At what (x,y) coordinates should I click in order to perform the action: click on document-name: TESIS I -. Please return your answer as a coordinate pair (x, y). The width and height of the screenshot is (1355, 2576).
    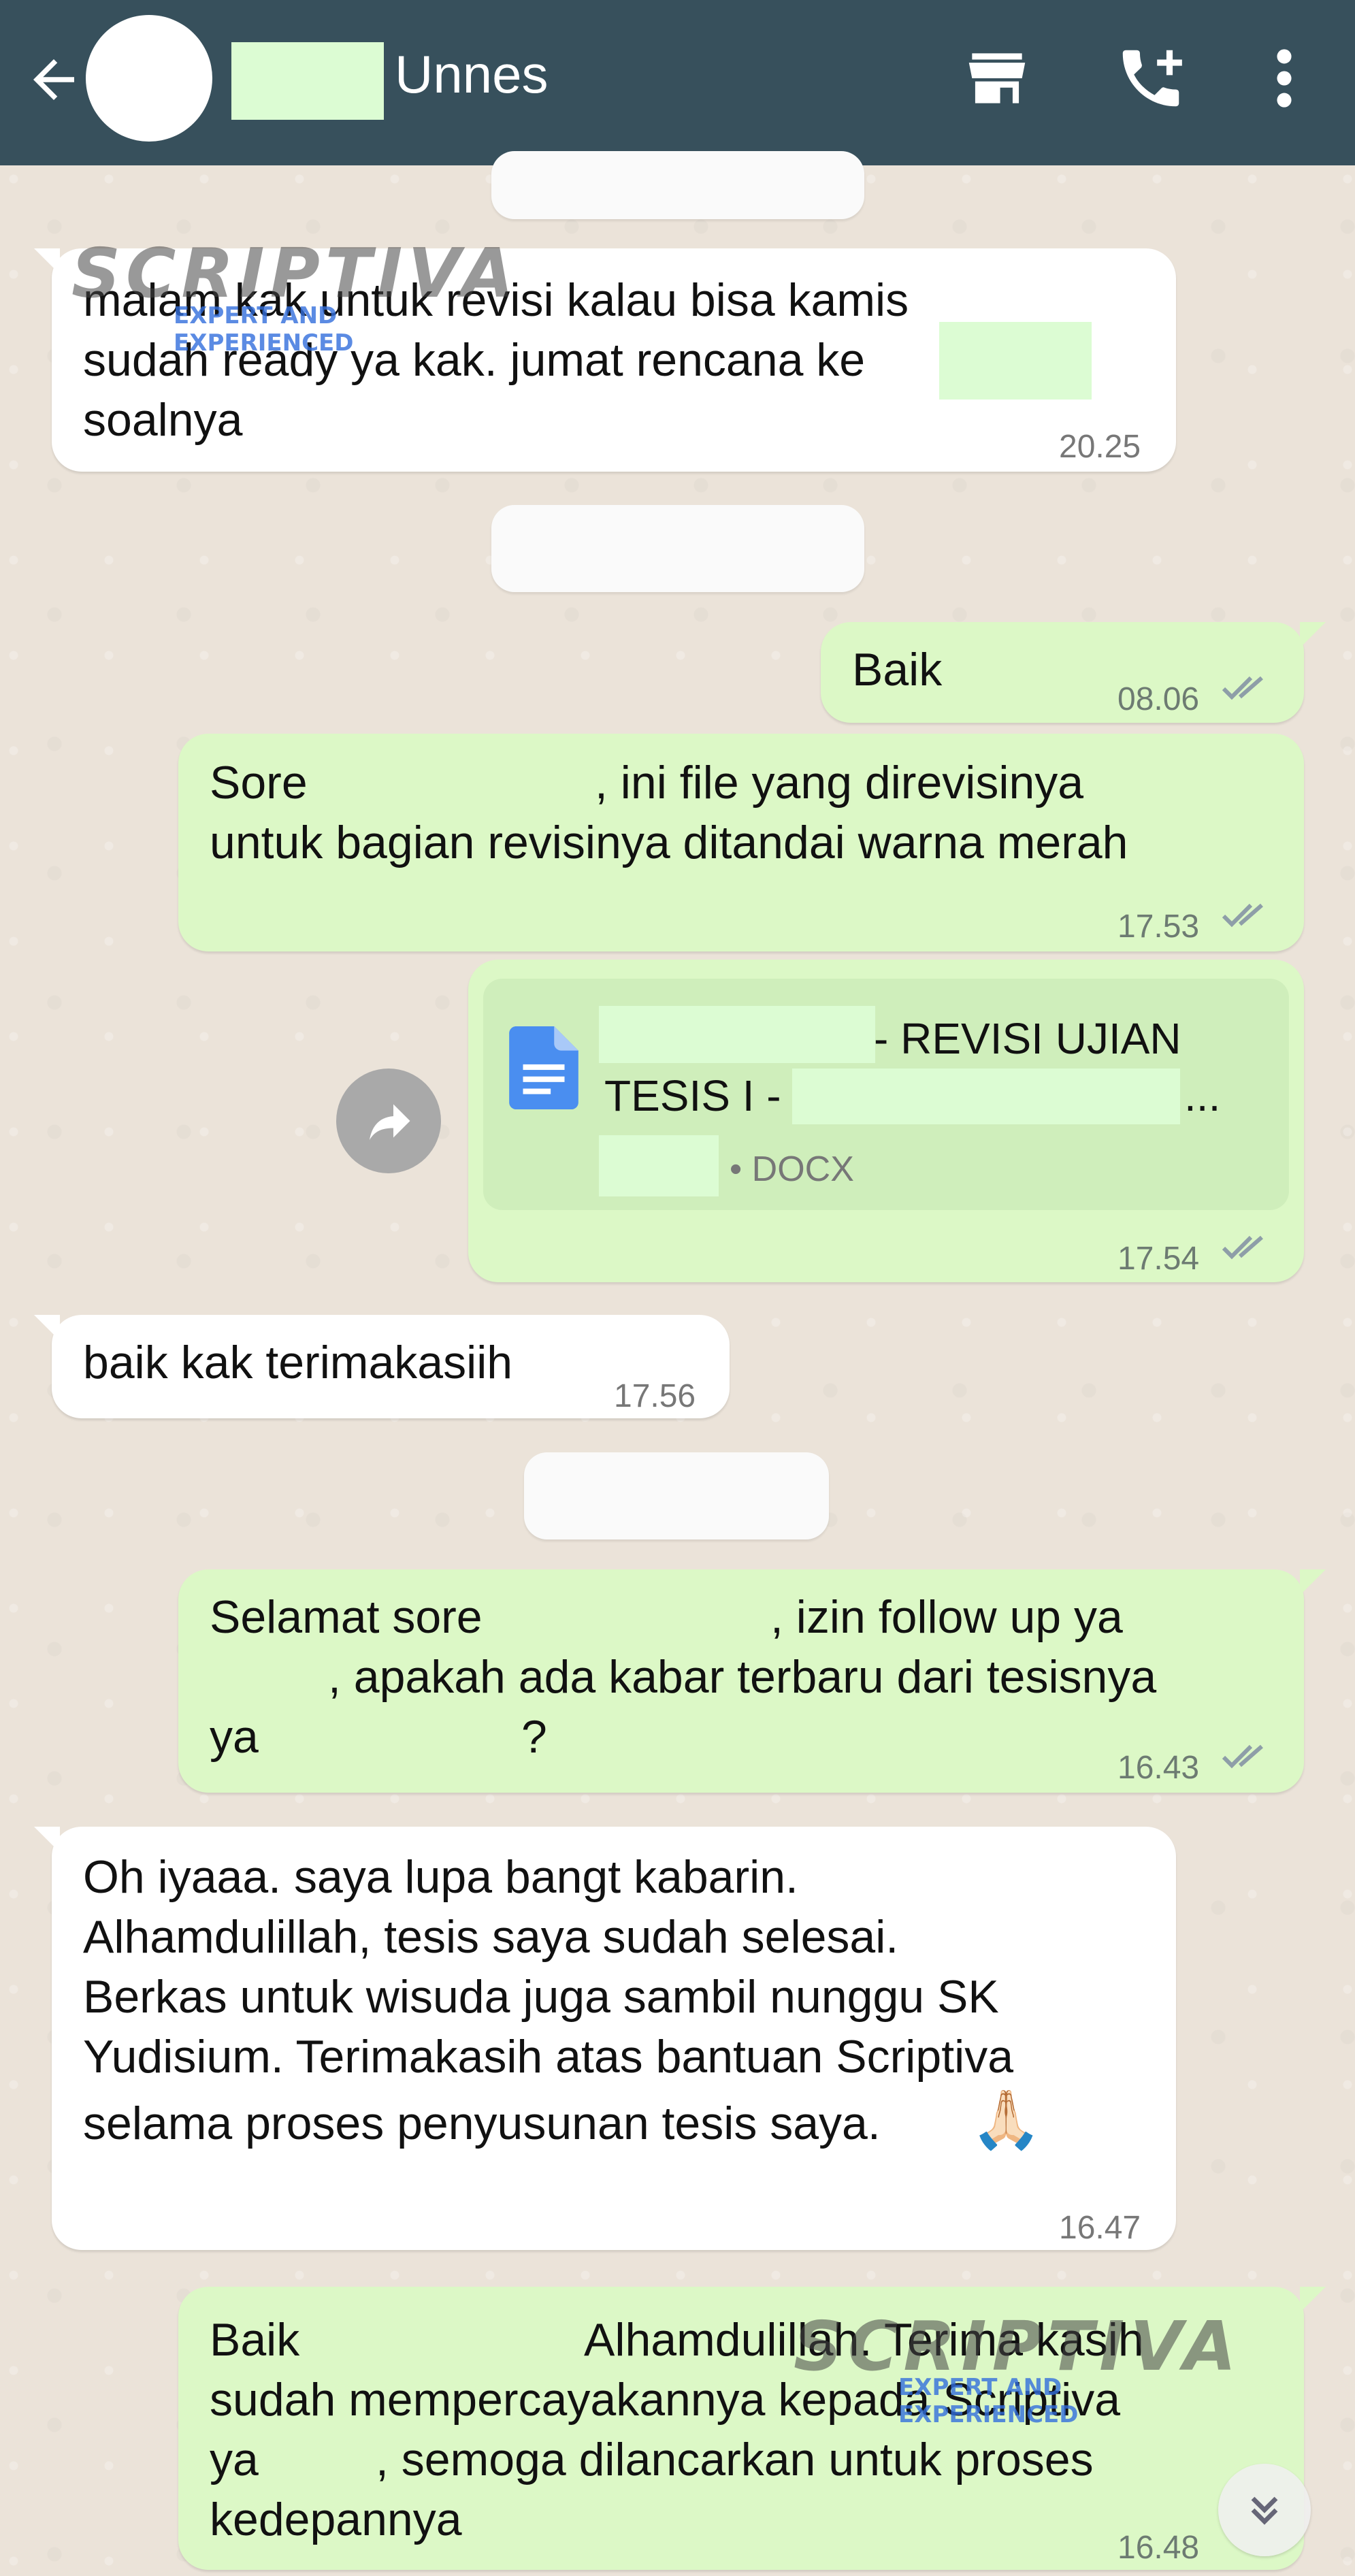
    Looking at the image, I should click on (692, 1095).